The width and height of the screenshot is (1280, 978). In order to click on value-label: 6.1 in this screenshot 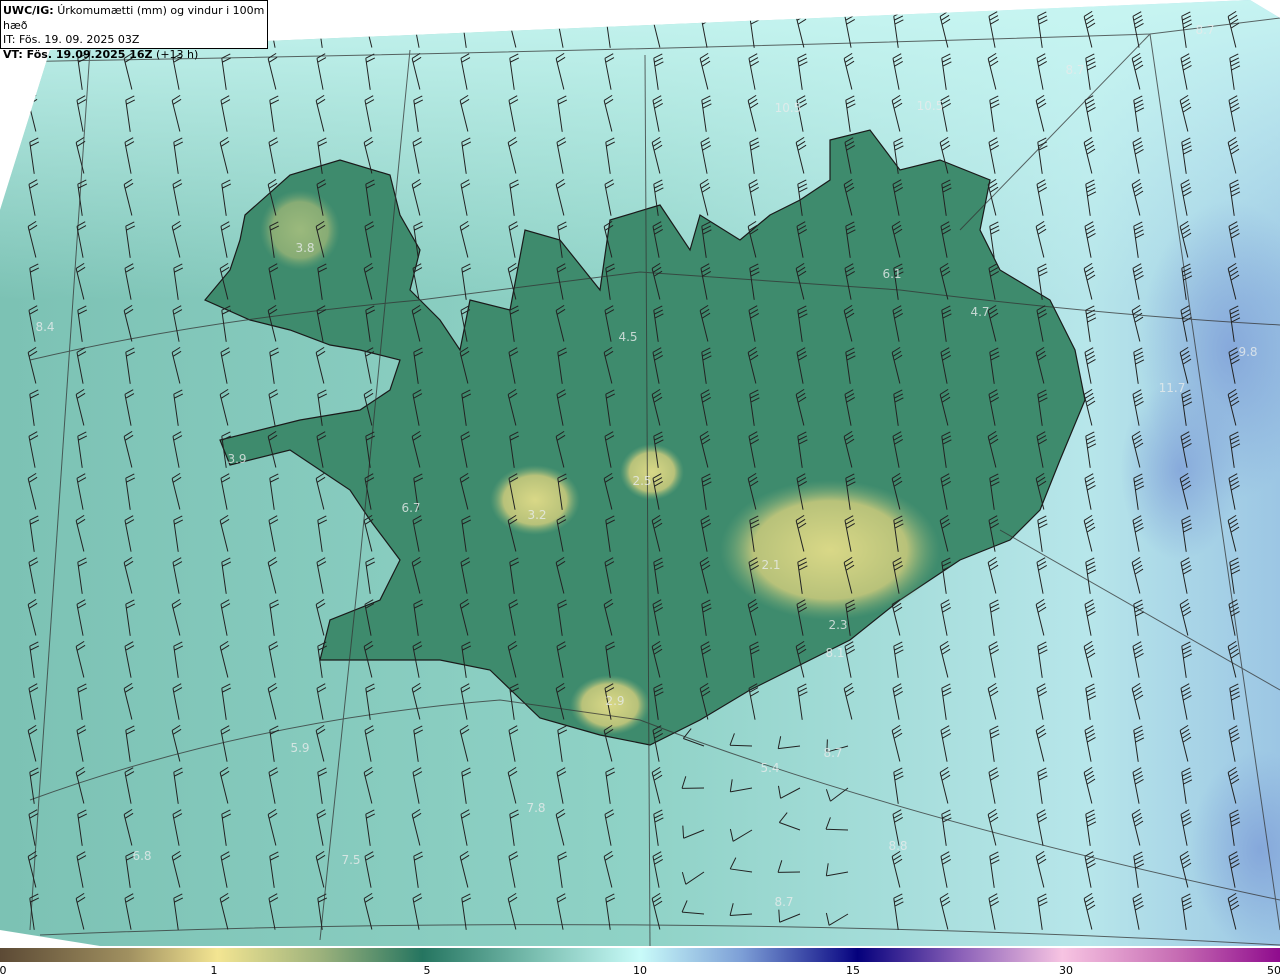, I will do `click(891, 274)`.